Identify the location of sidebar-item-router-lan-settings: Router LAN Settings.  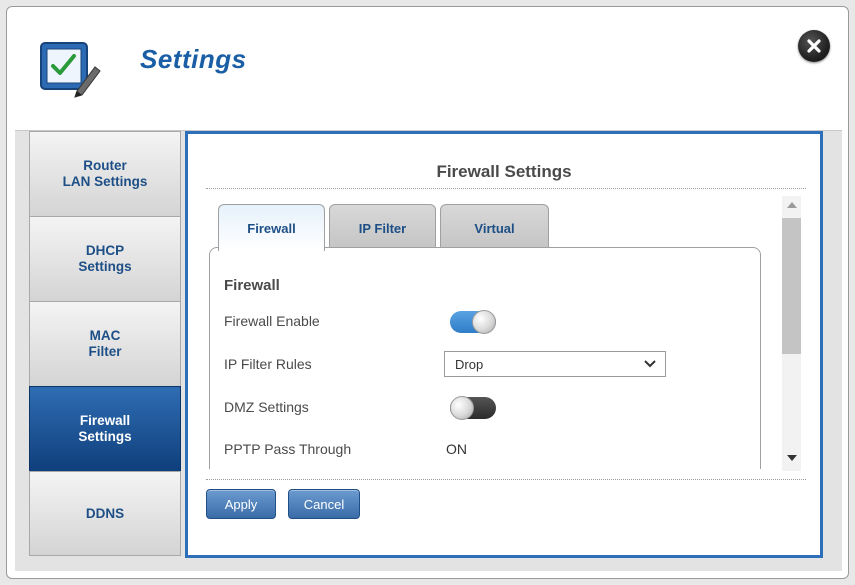
(105, 173).